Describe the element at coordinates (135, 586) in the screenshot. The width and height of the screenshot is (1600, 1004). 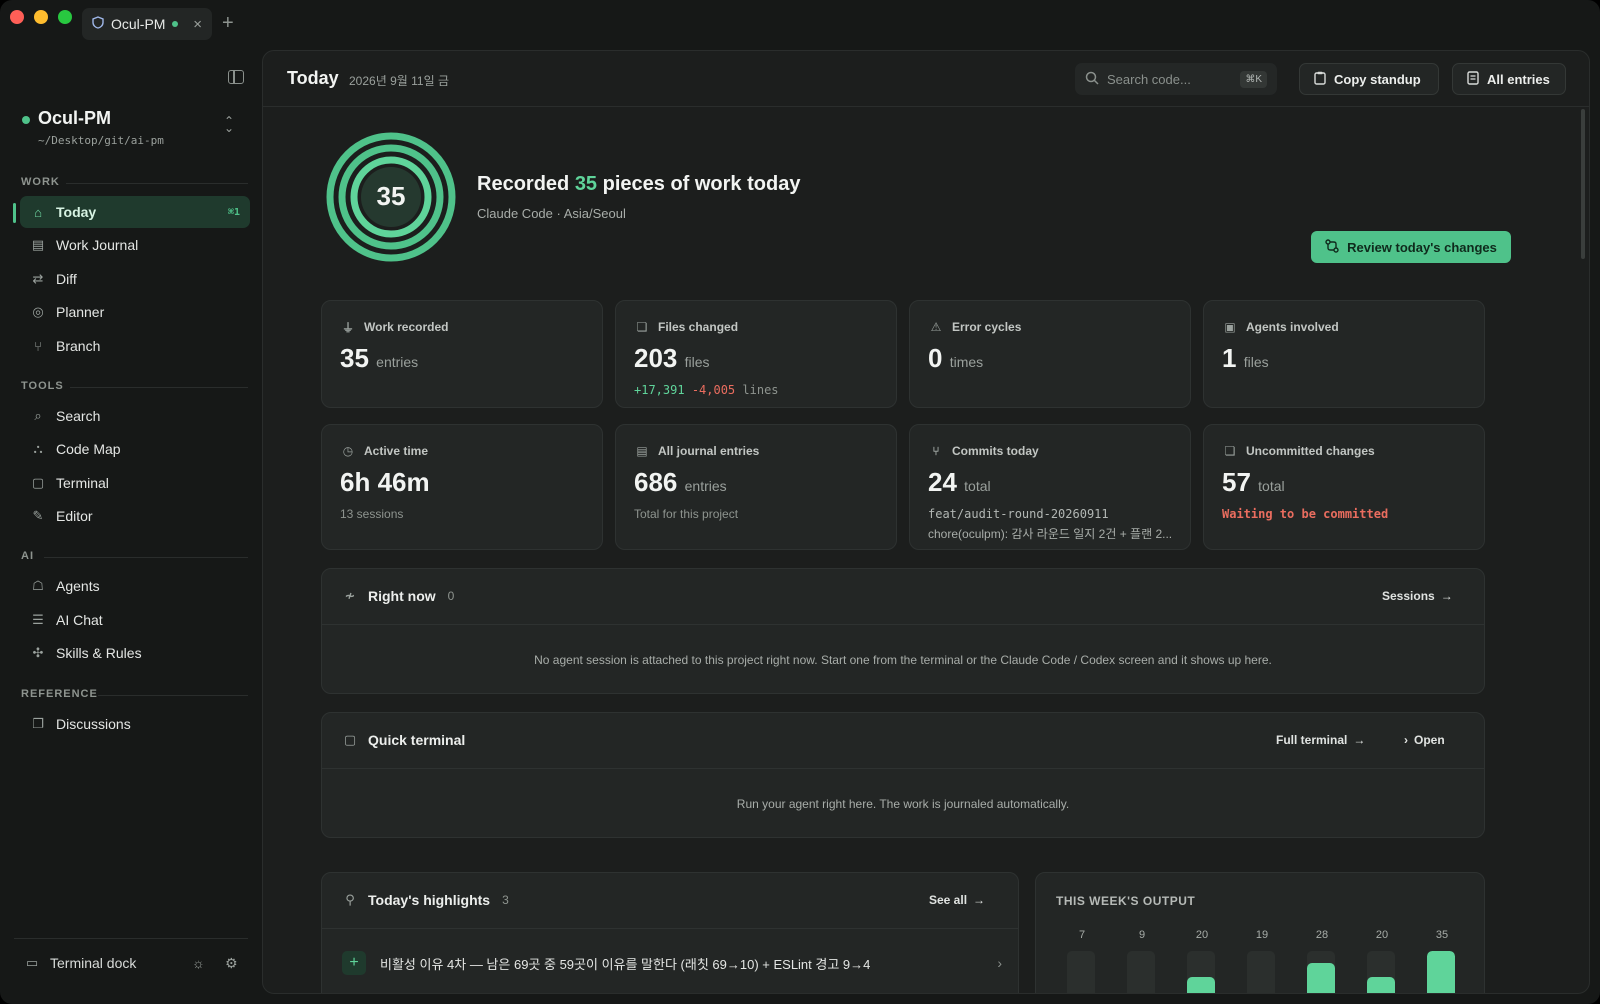
I see `sidebar-item-agents: ☖ Agents` at that location.